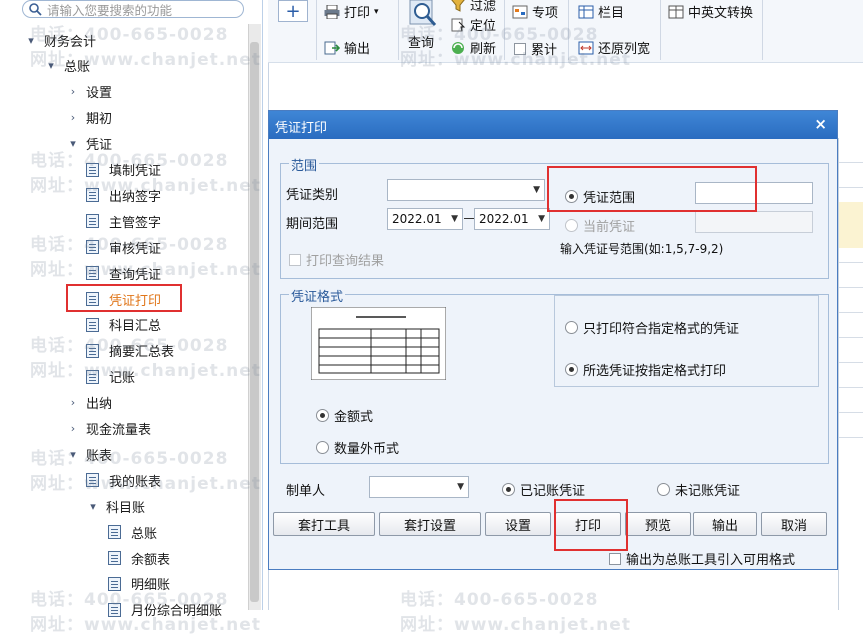 The image size is (863, 635). I want to click on tree-item: 主管签字, so click(123, 221).